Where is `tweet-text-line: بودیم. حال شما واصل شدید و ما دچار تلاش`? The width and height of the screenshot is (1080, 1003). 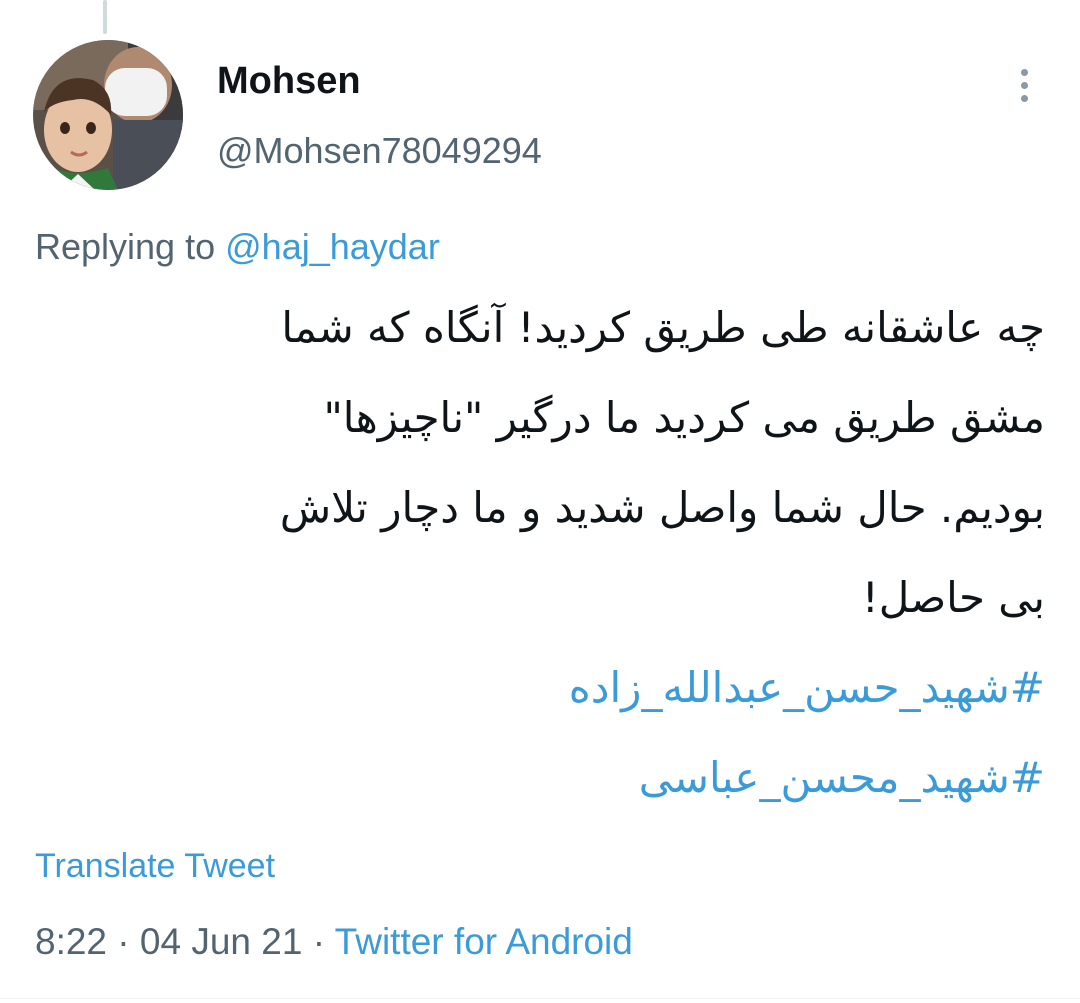
tweet-text-line: بودیم. حال شما واصل شدید و ما دچار تلاش is located at coordinates (662, 507).